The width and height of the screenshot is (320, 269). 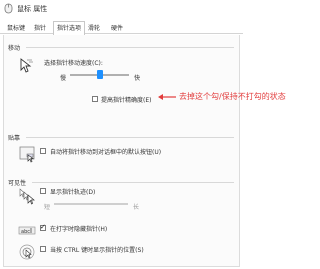 I want to click on precision-label: 提高指针精确度(E), so click(x=126, y=99).